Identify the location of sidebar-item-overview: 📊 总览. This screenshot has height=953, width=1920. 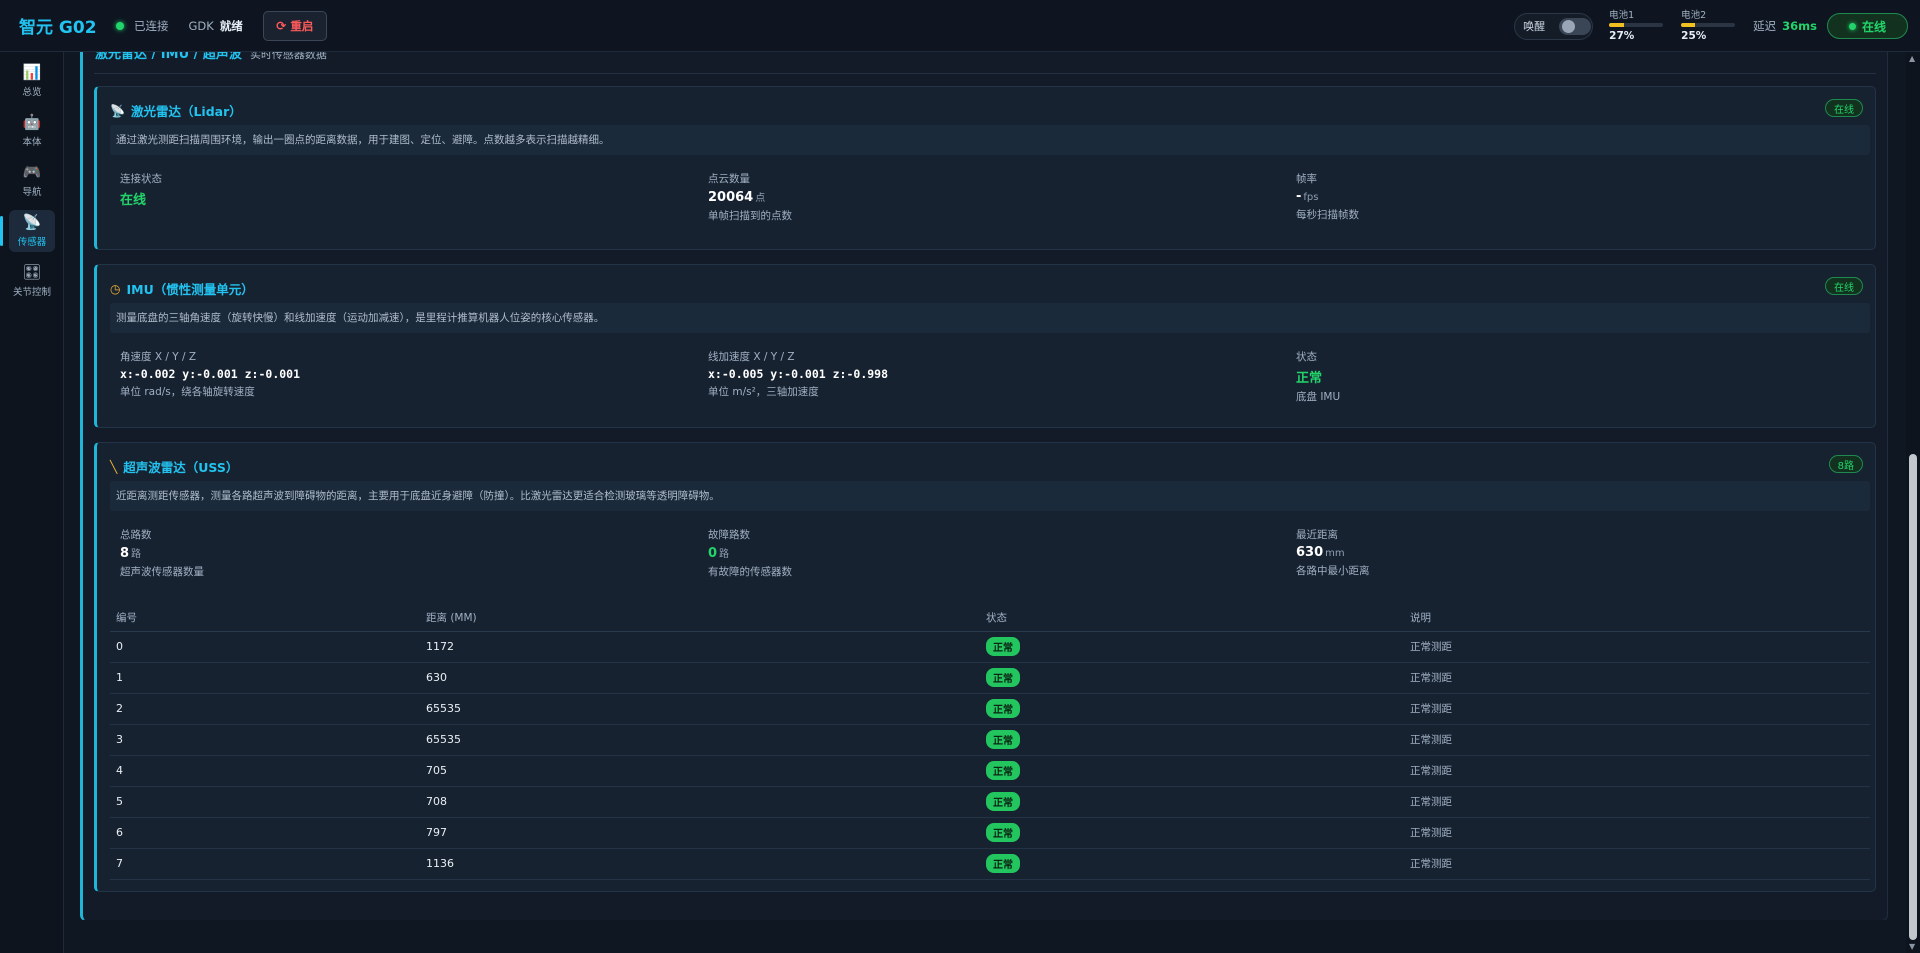
(32, 81).